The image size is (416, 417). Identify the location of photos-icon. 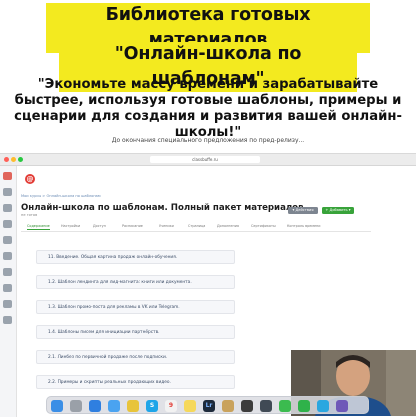
(228, 406).